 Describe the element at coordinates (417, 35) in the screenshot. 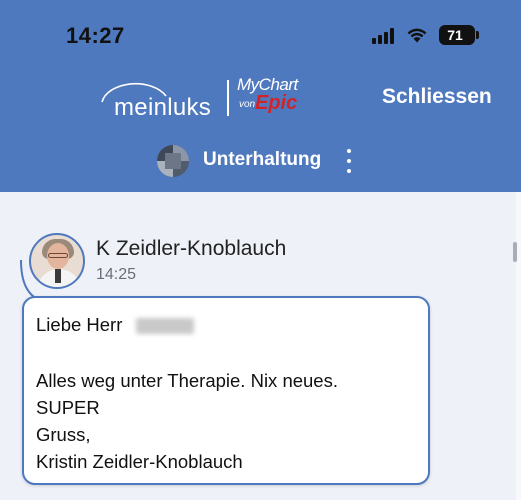

I see `wifi-icon` at that location.